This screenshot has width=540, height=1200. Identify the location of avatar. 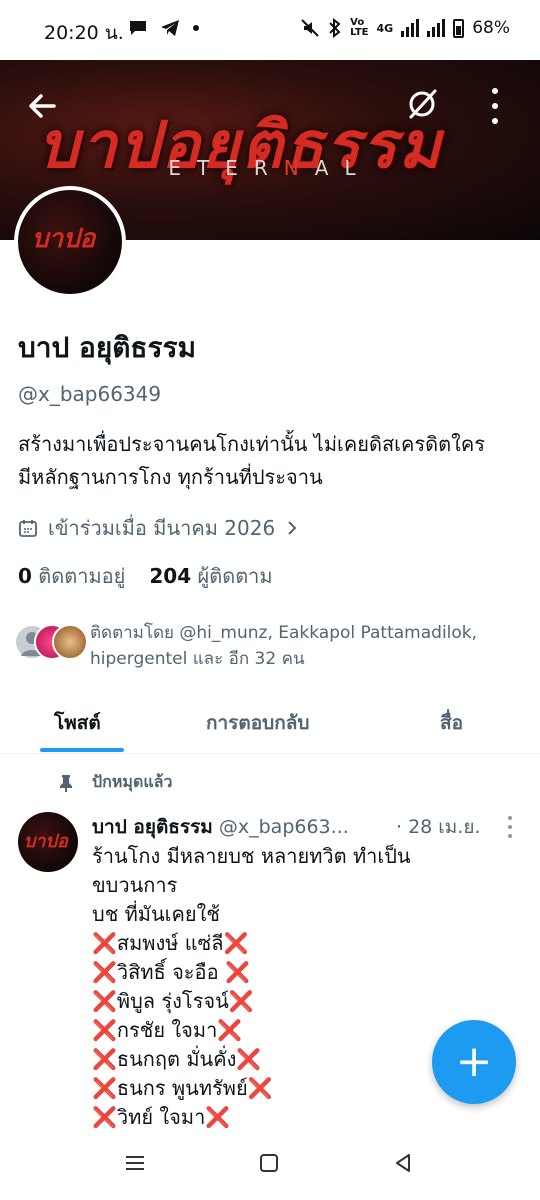
(70, 642).